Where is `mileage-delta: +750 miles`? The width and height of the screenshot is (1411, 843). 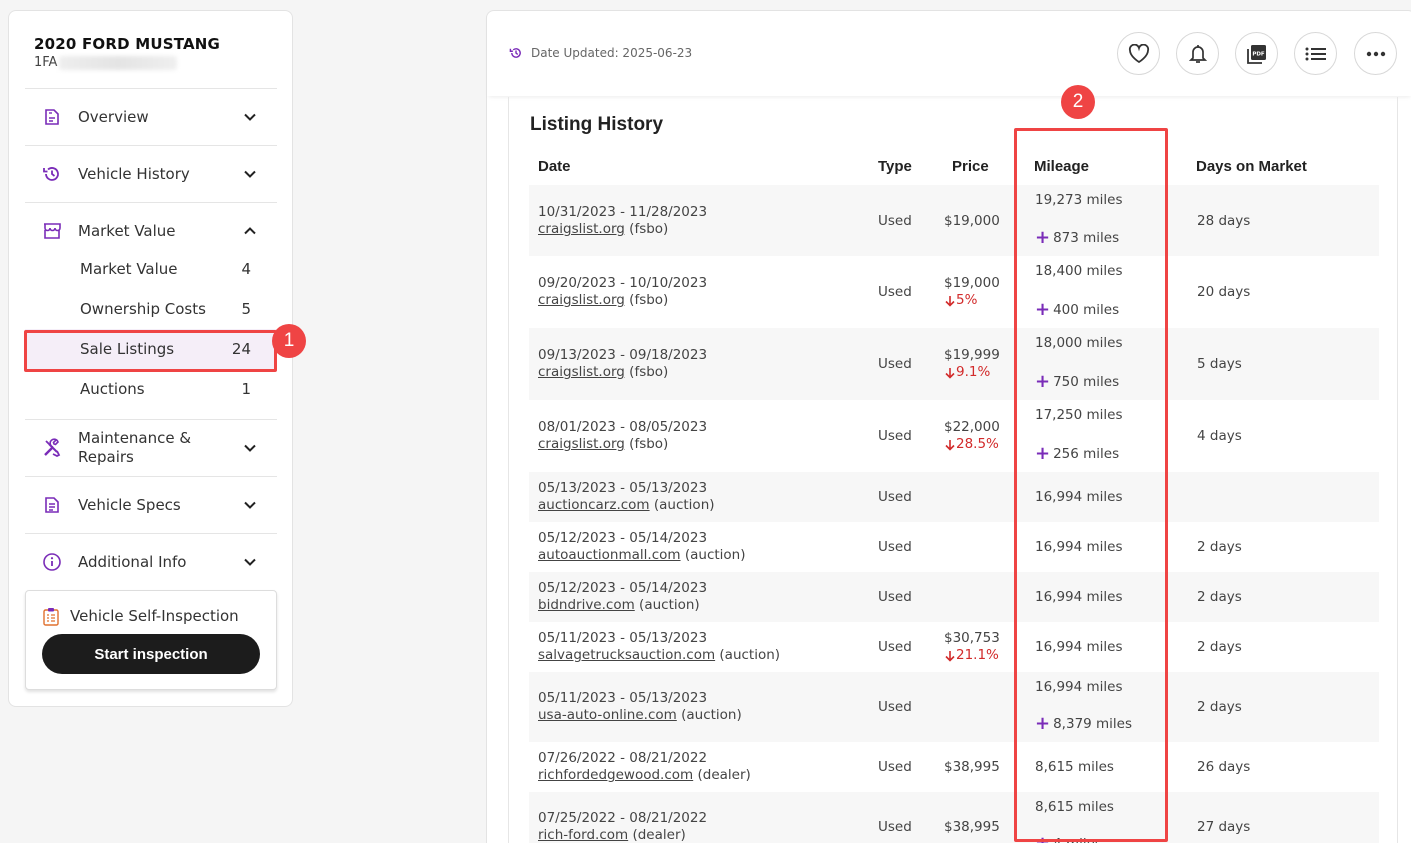 mileage-delta: +750 miles is located at coordinates (1077, 381).